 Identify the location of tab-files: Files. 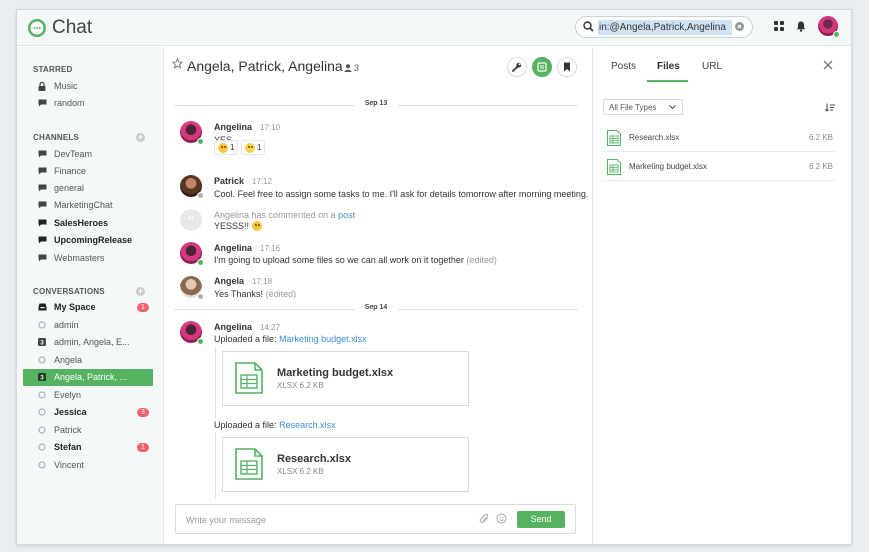
(668, 66).